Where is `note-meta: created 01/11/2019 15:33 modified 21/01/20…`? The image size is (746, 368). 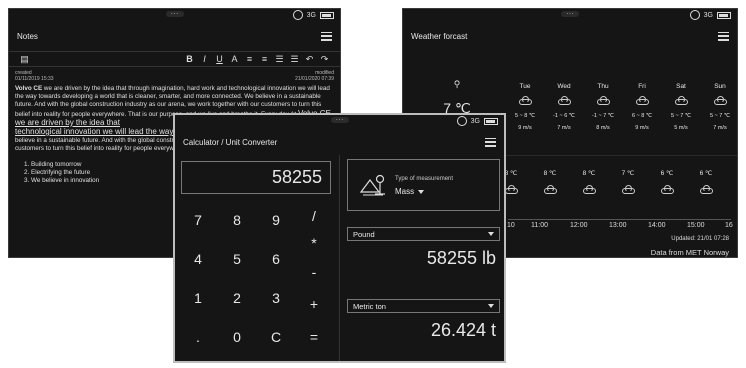 note-meta: created 01/11/2019 15:33 modified 21/01/20… is located at coordinates (174, 76).